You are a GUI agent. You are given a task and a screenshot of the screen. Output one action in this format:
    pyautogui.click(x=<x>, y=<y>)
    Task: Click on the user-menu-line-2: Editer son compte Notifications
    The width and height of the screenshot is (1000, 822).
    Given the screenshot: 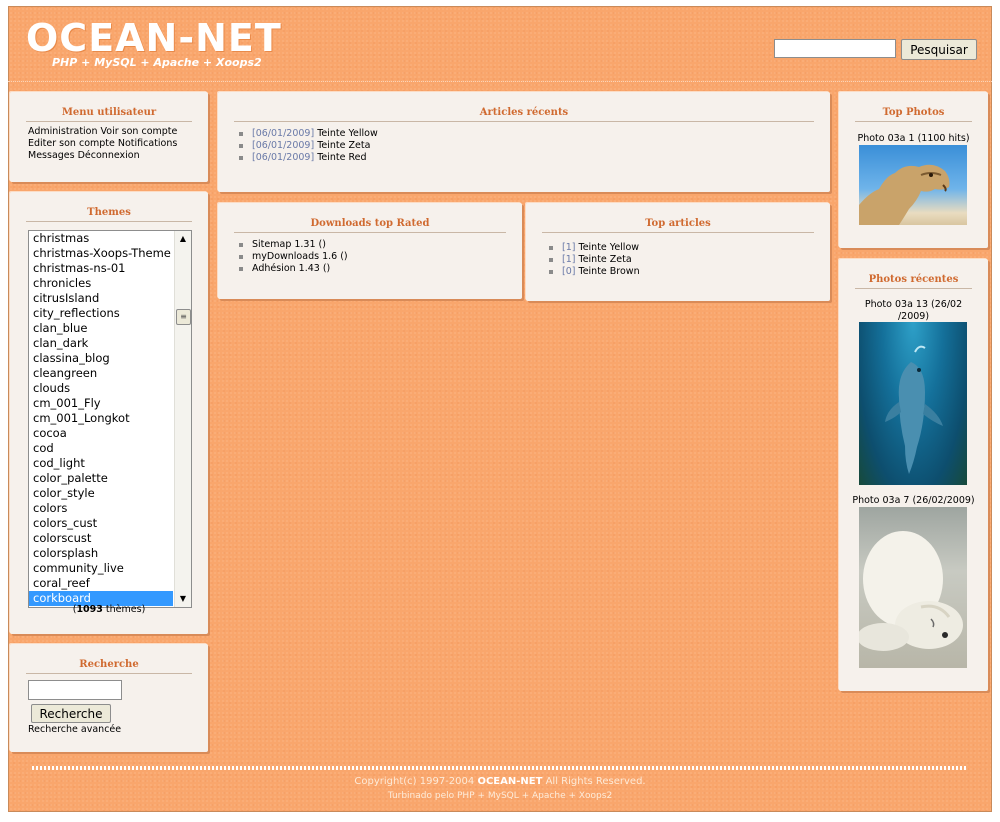 What is the action you would take?
    pyautogui.click(x=118, y=144)
    